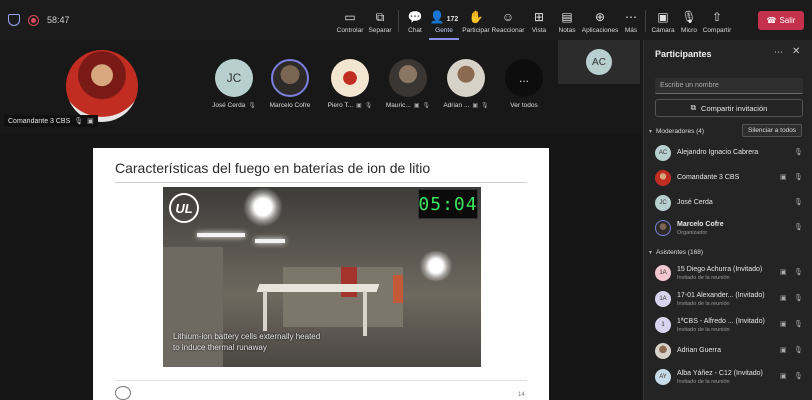 This screenshot has height=400, width=812. I want to click on meeting-timer: 58:47, so click(58, 20).